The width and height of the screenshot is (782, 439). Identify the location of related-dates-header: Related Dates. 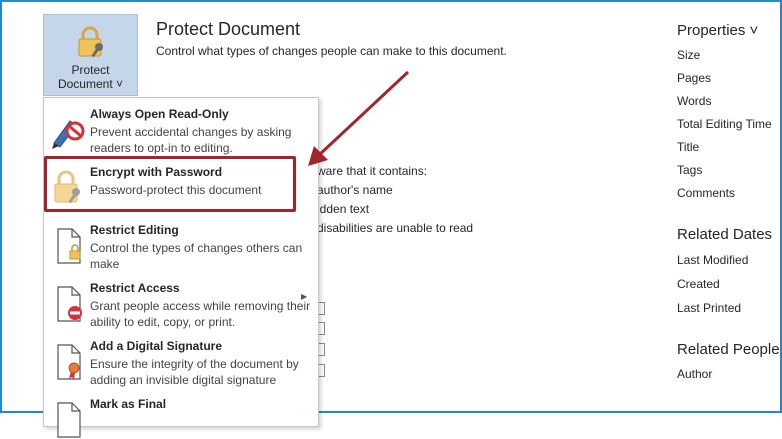
(725, 234).